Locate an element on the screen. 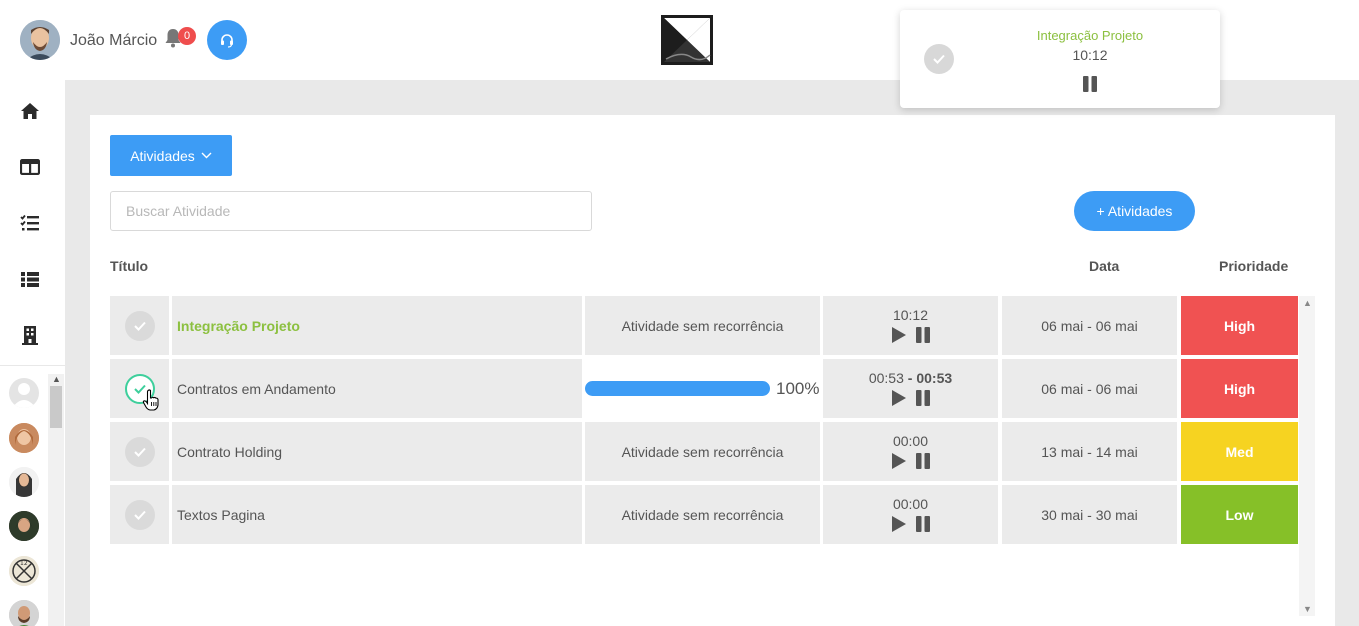  priority-badge: Low is located at coordinates (1239, 514).